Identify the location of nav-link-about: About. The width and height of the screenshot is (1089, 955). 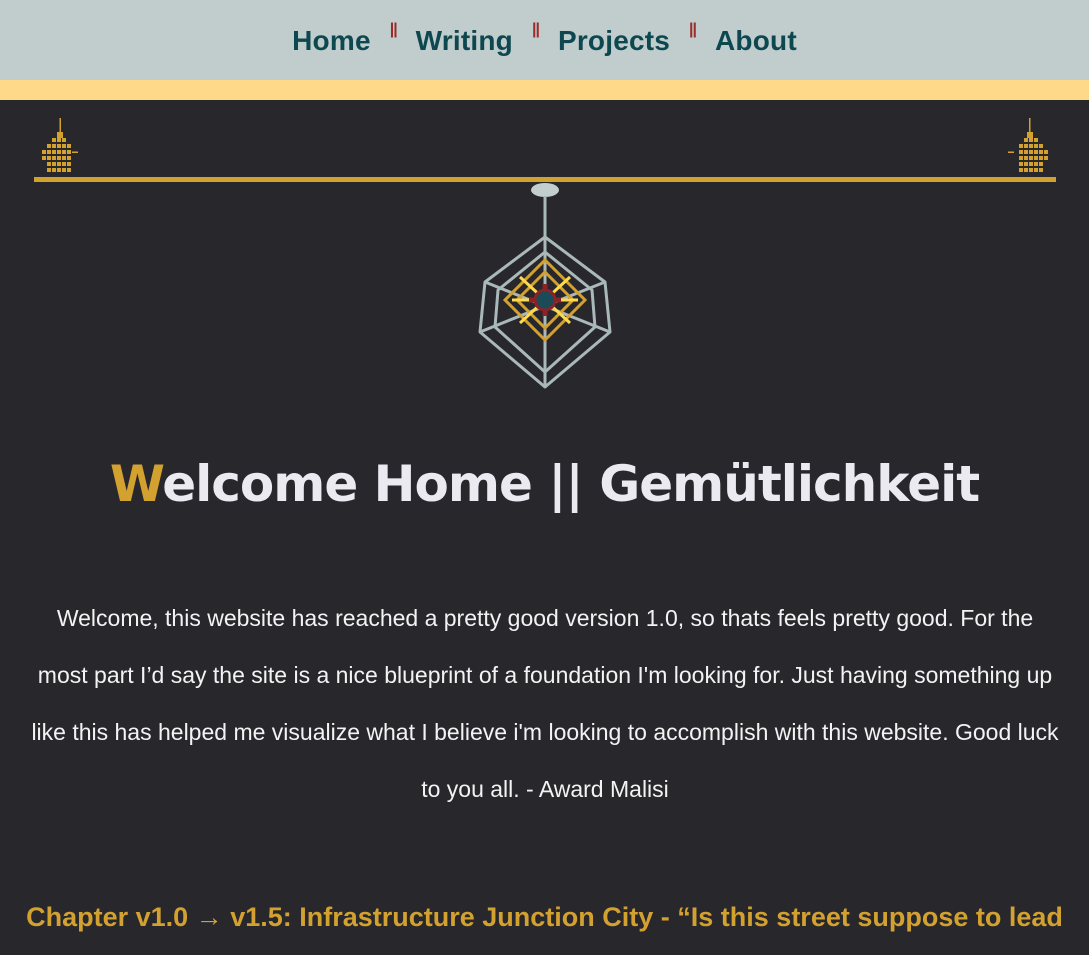
(756, 40).